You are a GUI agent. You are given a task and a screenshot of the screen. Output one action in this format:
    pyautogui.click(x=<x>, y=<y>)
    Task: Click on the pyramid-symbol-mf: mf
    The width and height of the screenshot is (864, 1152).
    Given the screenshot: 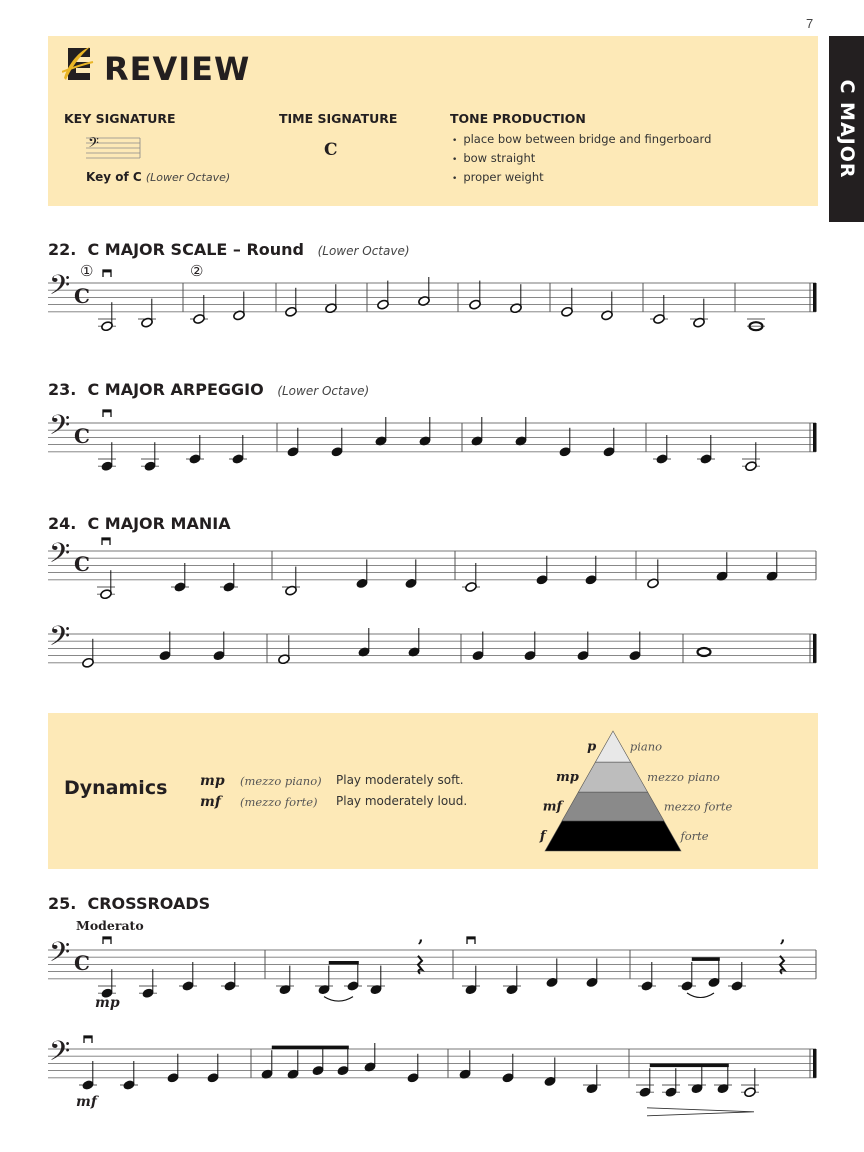 What is the action you would take?
    pyautogui.click(x=554, y=807)
    